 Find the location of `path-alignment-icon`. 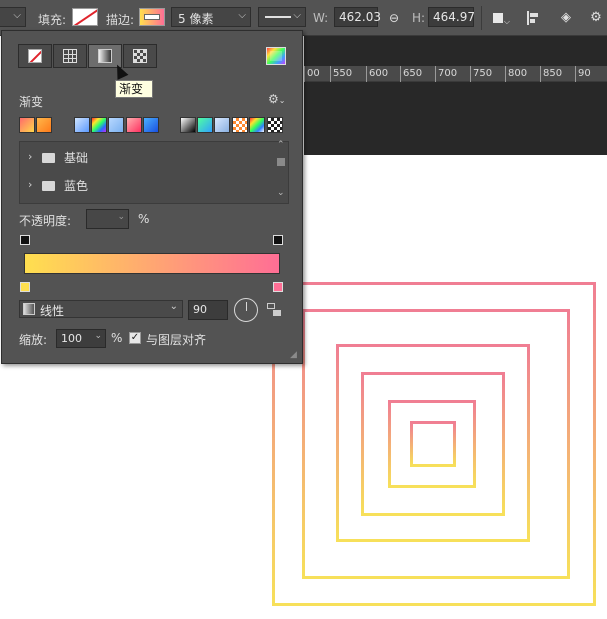

path-alignment-icon is located at coordinates (533, 18).